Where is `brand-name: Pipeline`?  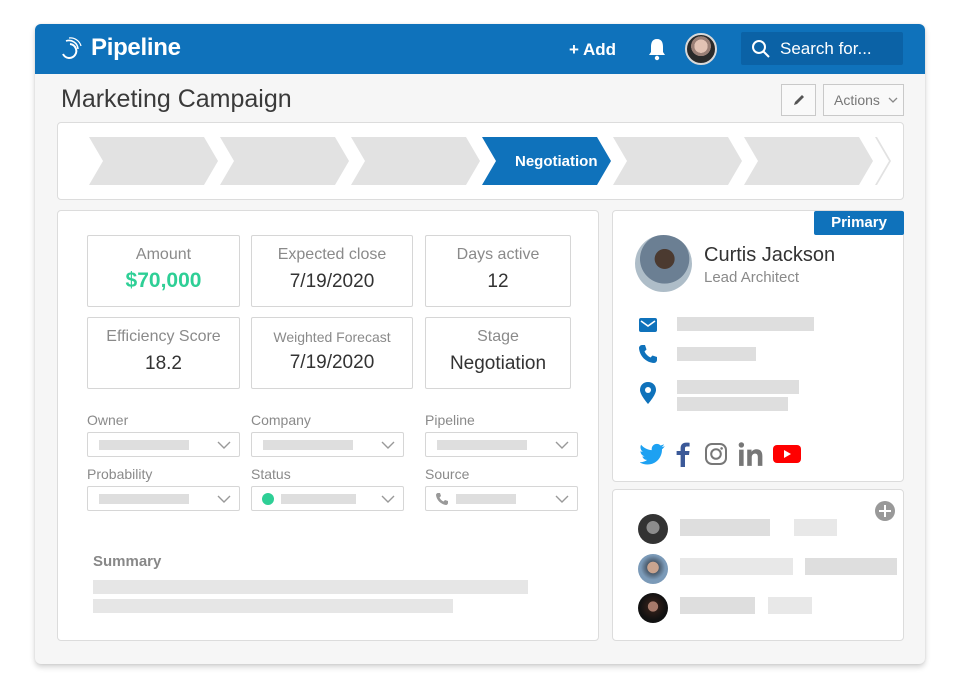
brand-name: Pipeline is located at coordinates (136, 47).